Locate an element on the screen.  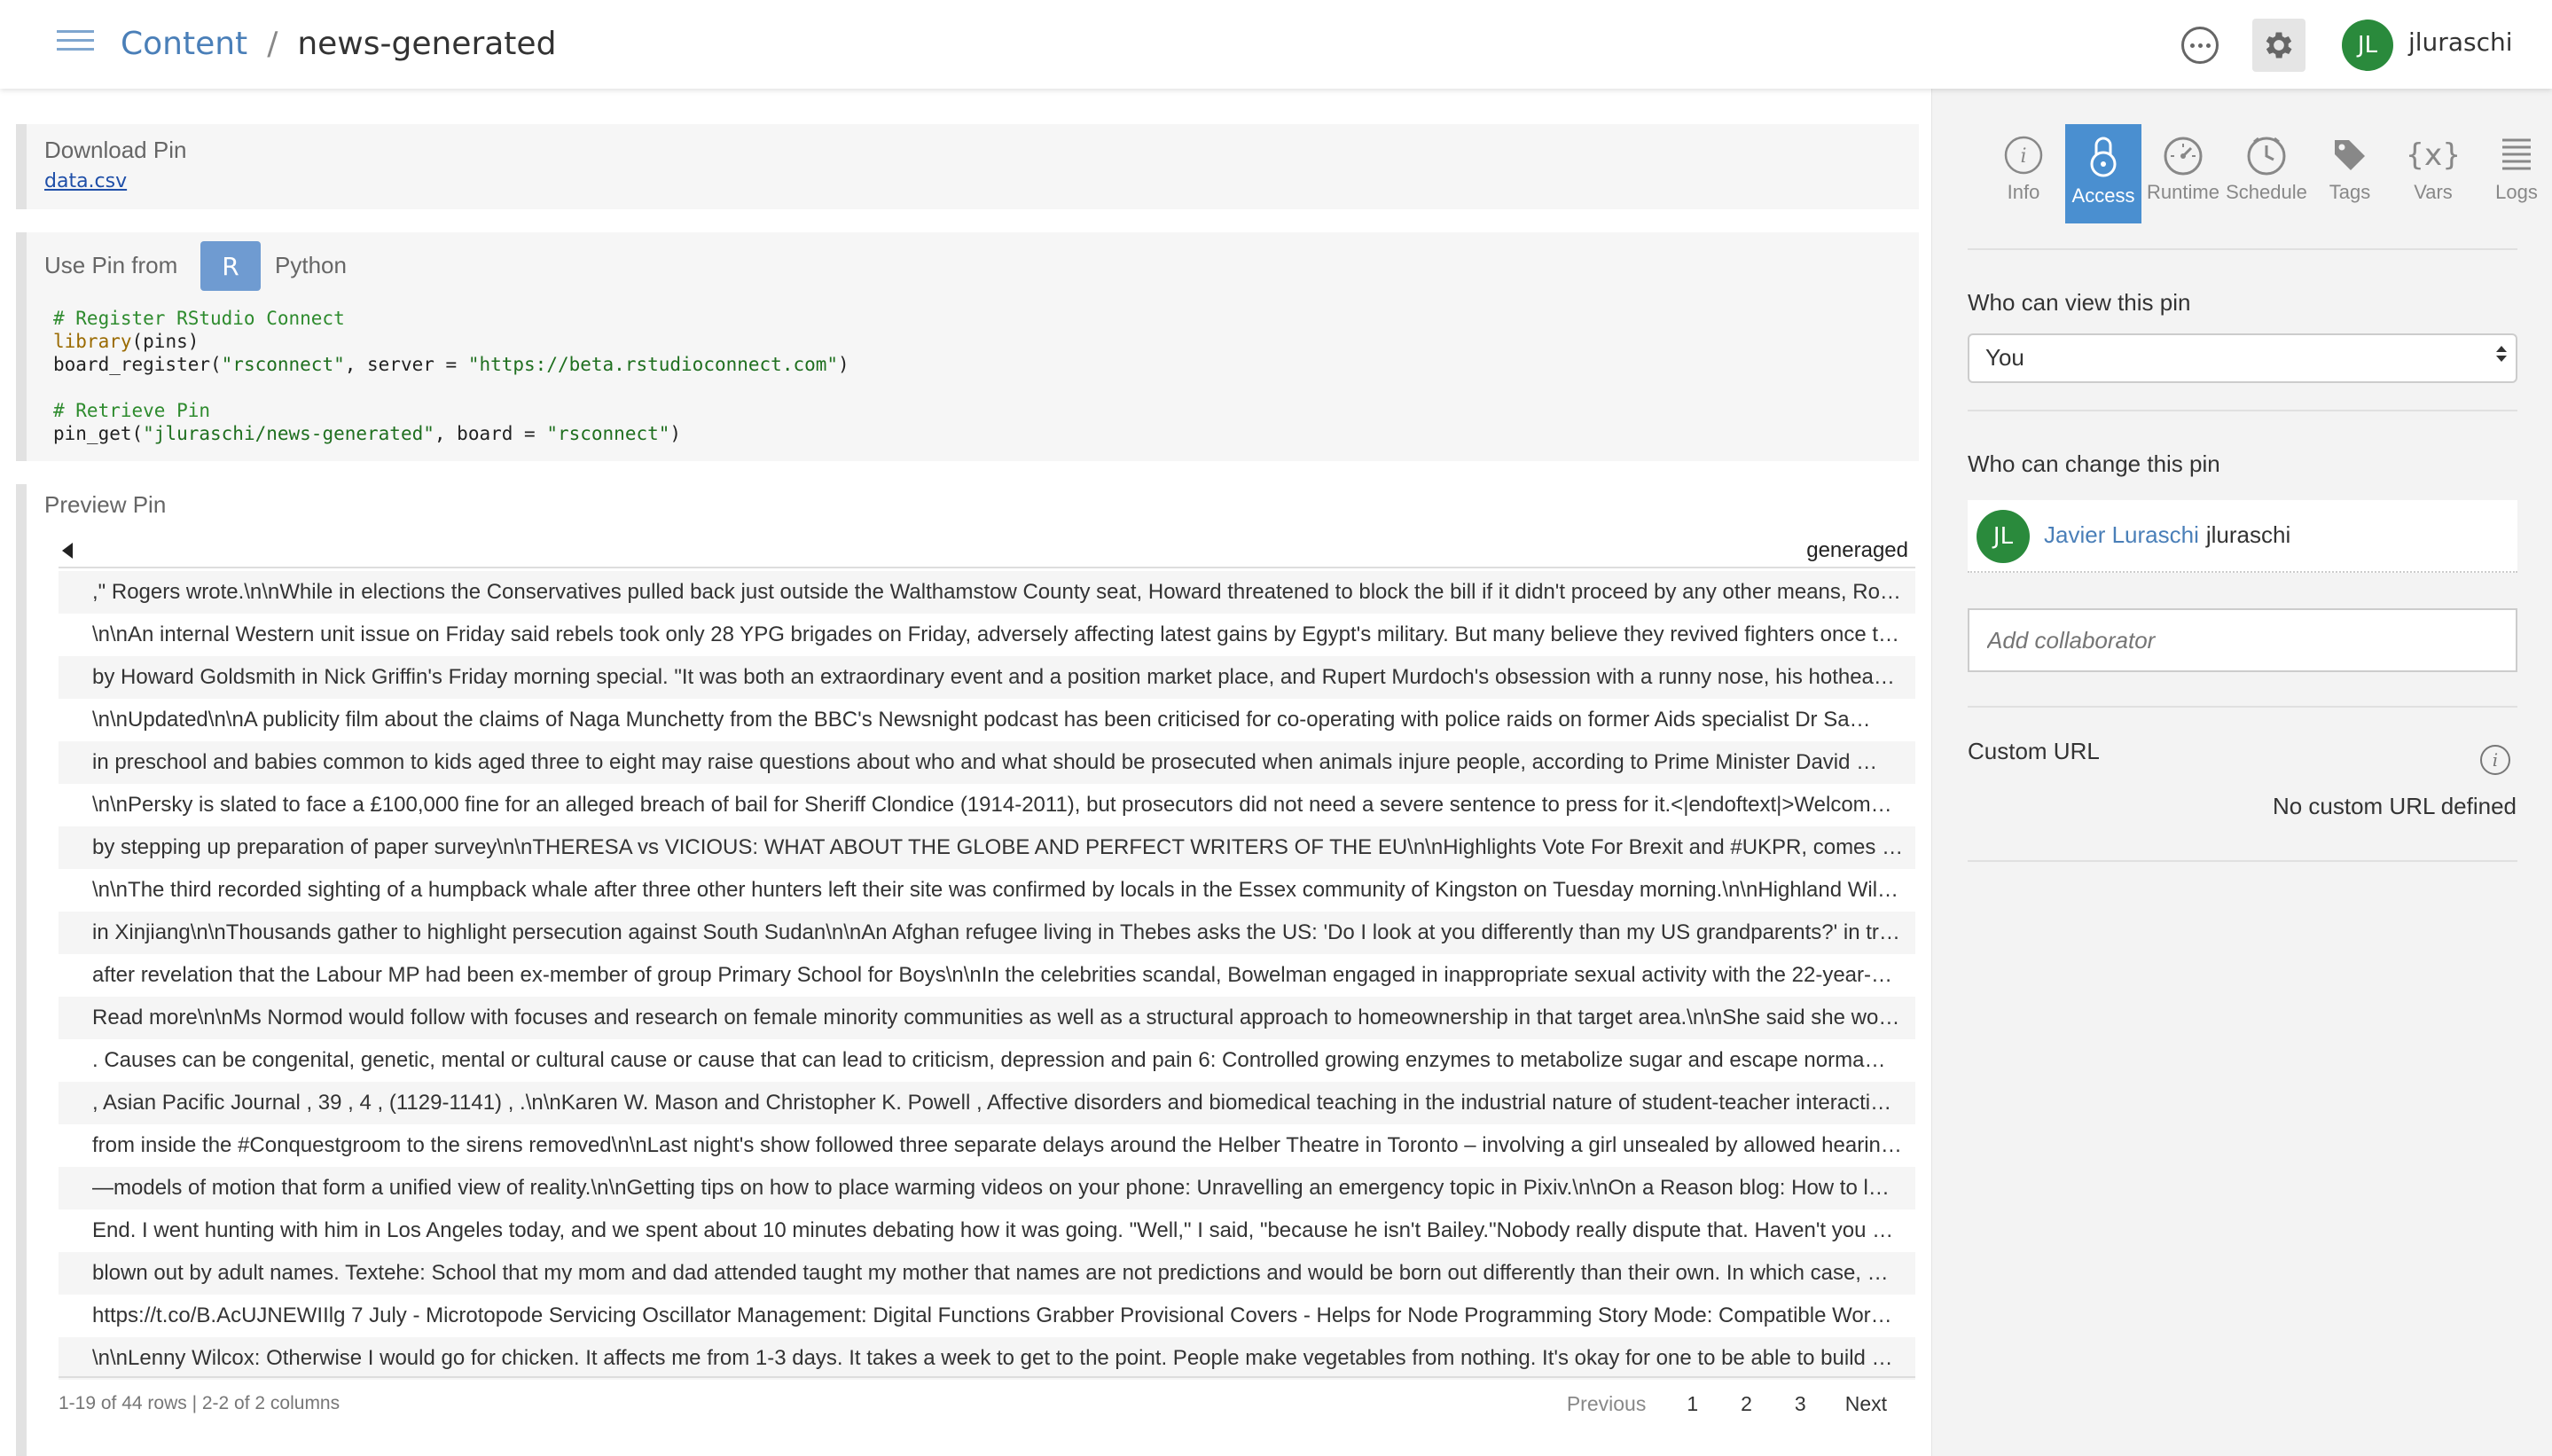
tag-icon is located at coordinates (2350, 155).